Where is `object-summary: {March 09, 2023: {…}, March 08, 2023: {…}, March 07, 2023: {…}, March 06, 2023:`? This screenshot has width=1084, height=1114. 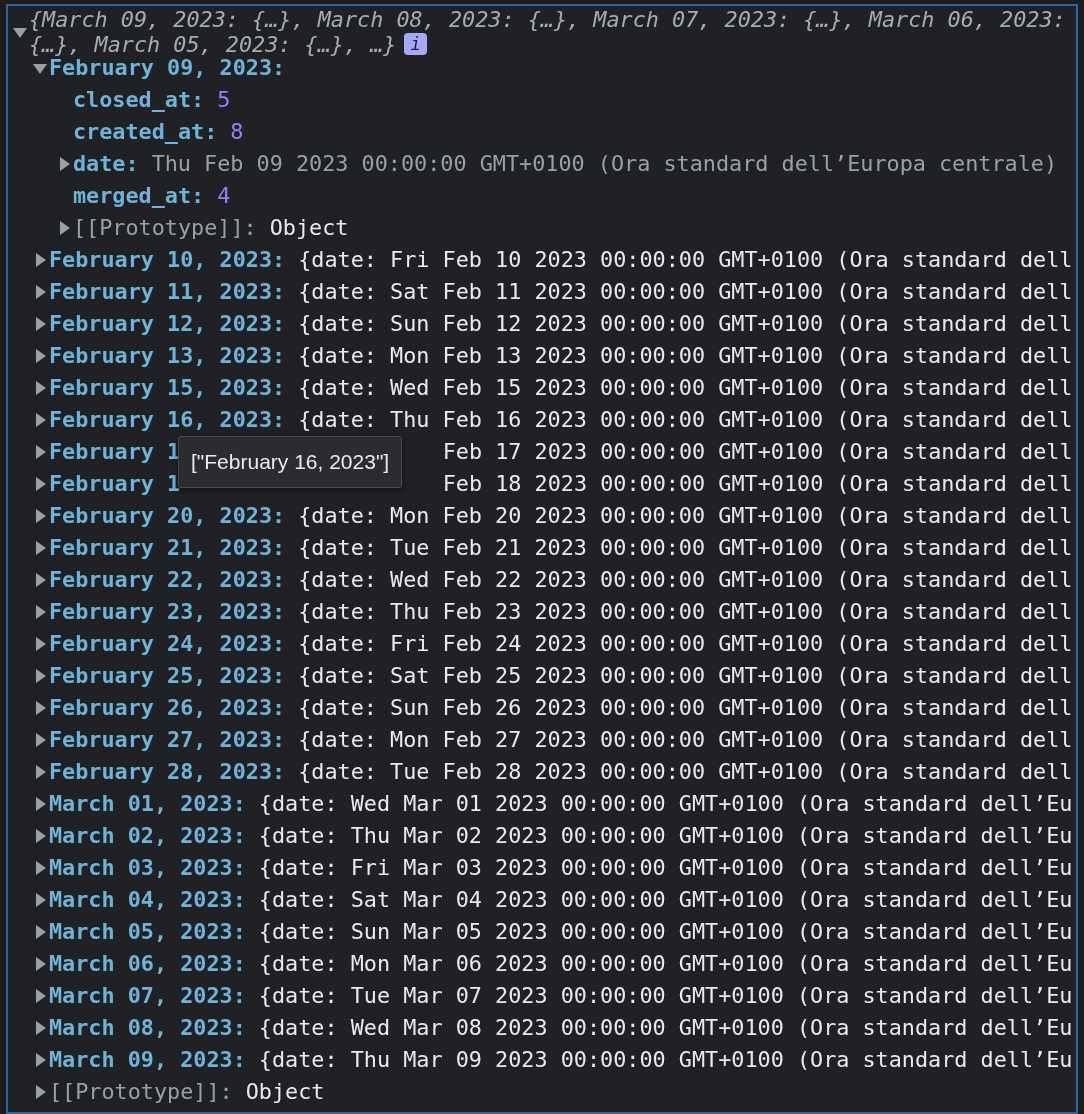 object-summary: {March 09, 2023: {…}, March 08, 2023: {…}, March 07, 2023: {…}, March 06, 2023: is located at coordinates (547, 19).